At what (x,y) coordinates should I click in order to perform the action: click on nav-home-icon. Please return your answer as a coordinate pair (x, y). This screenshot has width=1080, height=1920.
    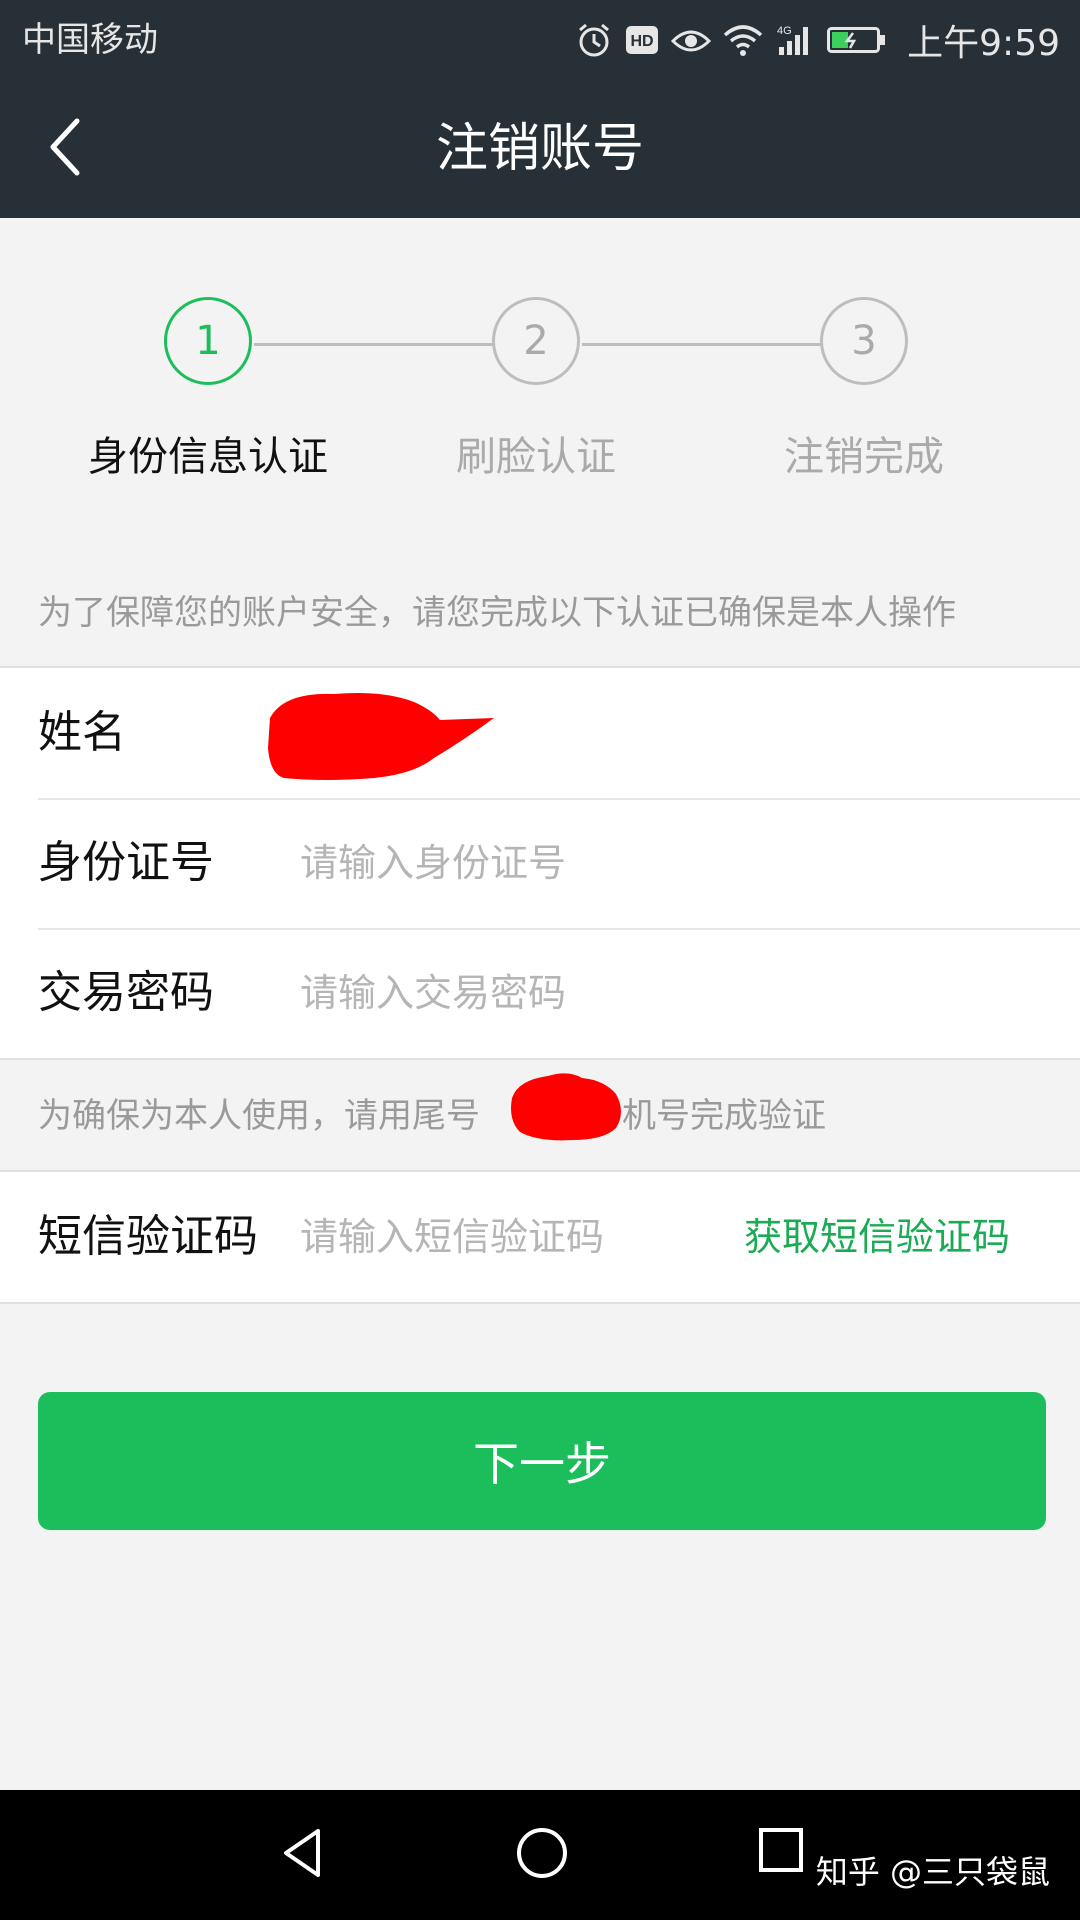
    Looking at the image, I should click on (542, 1855).